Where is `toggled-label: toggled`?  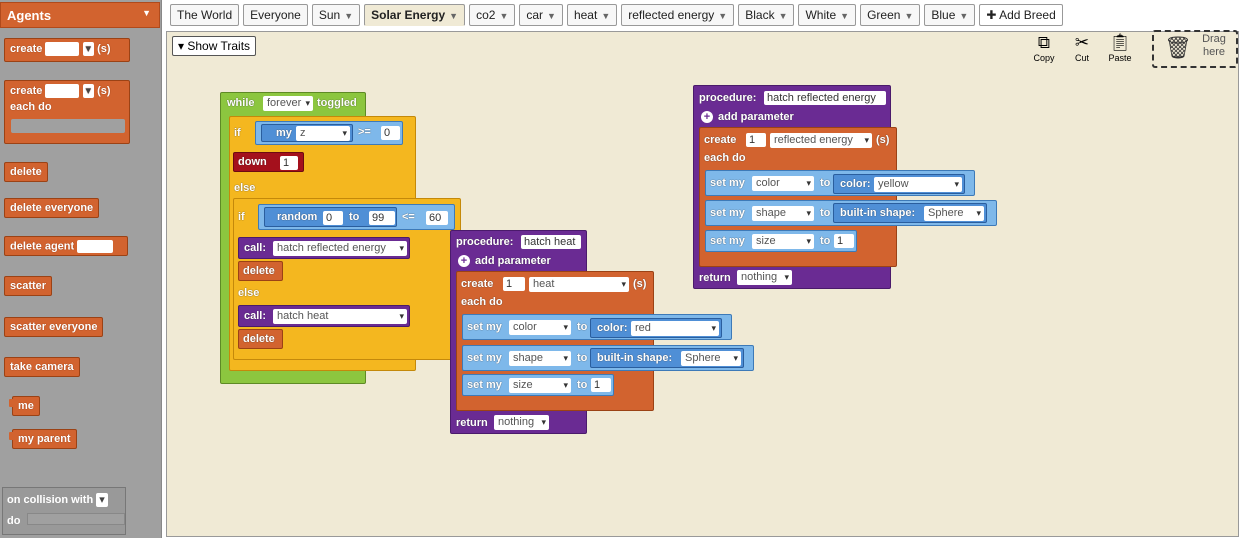 toggled-label: toggled is located at coordinates (337, 103).